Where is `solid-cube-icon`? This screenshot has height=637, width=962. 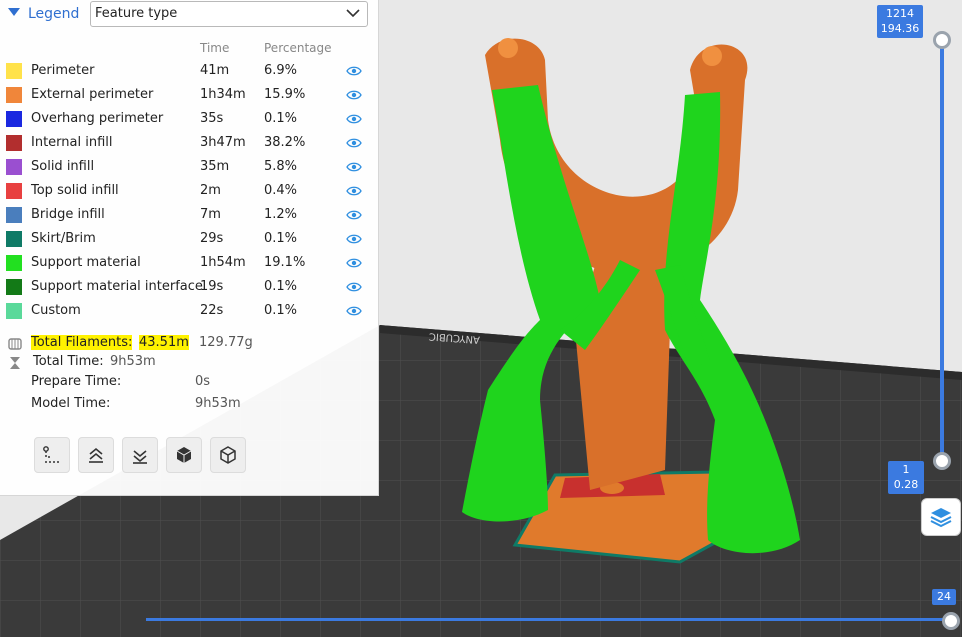 solid-cube-icon is located at coordinates (184, 455).